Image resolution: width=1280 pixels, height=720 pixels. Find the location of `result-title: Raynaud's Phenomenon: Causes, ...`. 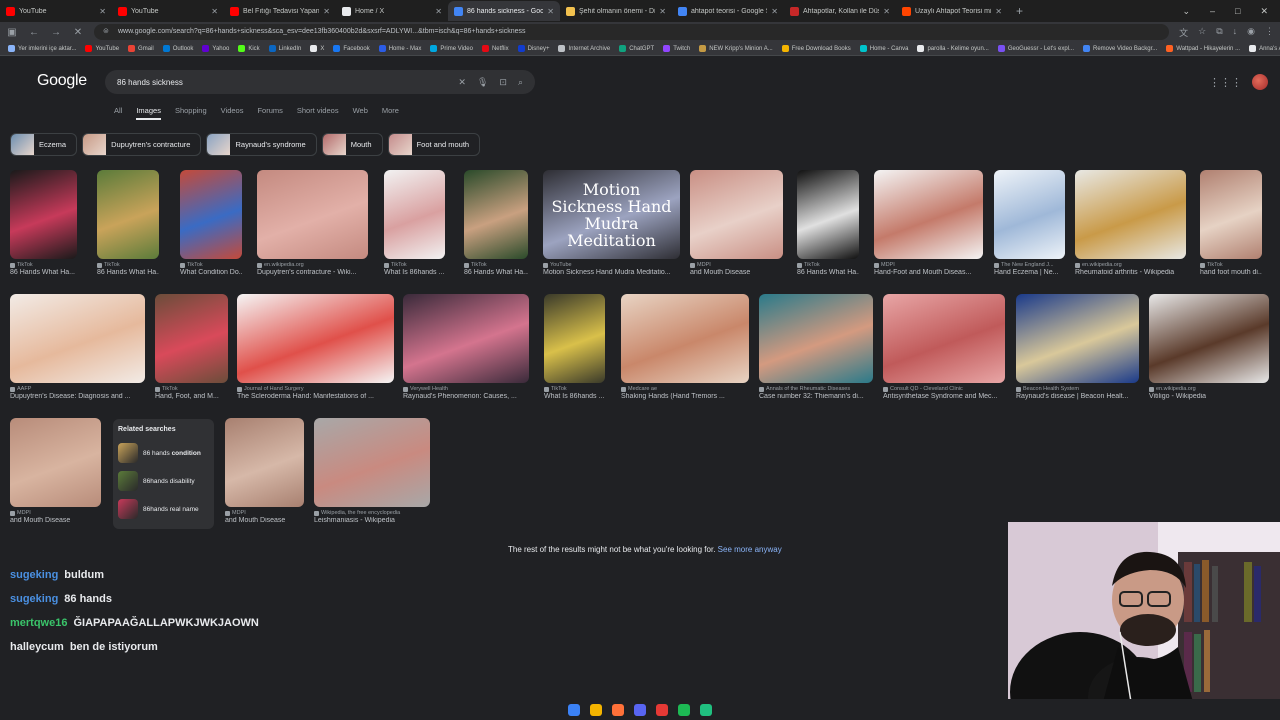

result-title: Raynaud's Phenomenon: Causes, ... is located at coordinates (466, 396).